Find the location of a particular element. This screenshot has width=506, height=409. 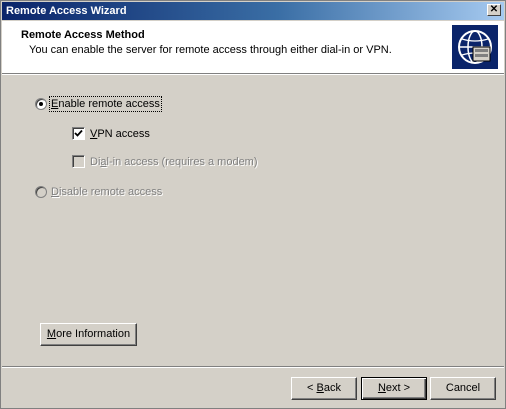

vpn-checkbox is located at coordinates (78, 133).